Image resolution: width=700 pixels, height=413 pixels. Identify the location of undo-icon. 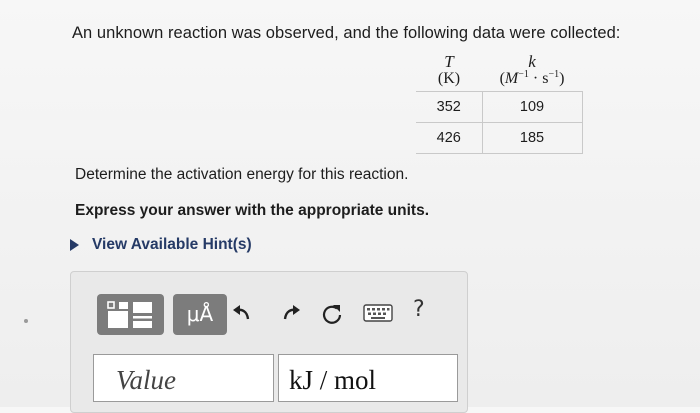
(243, 313).